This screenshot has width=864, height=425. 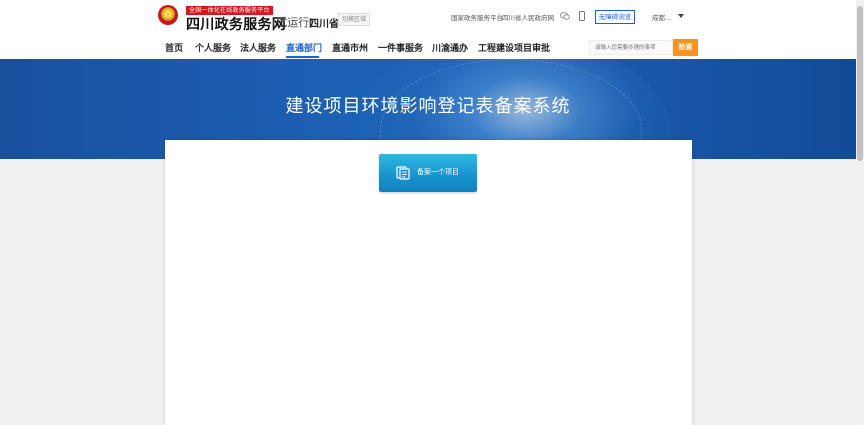 I want to click on search-input, so click(x=631, y=47).